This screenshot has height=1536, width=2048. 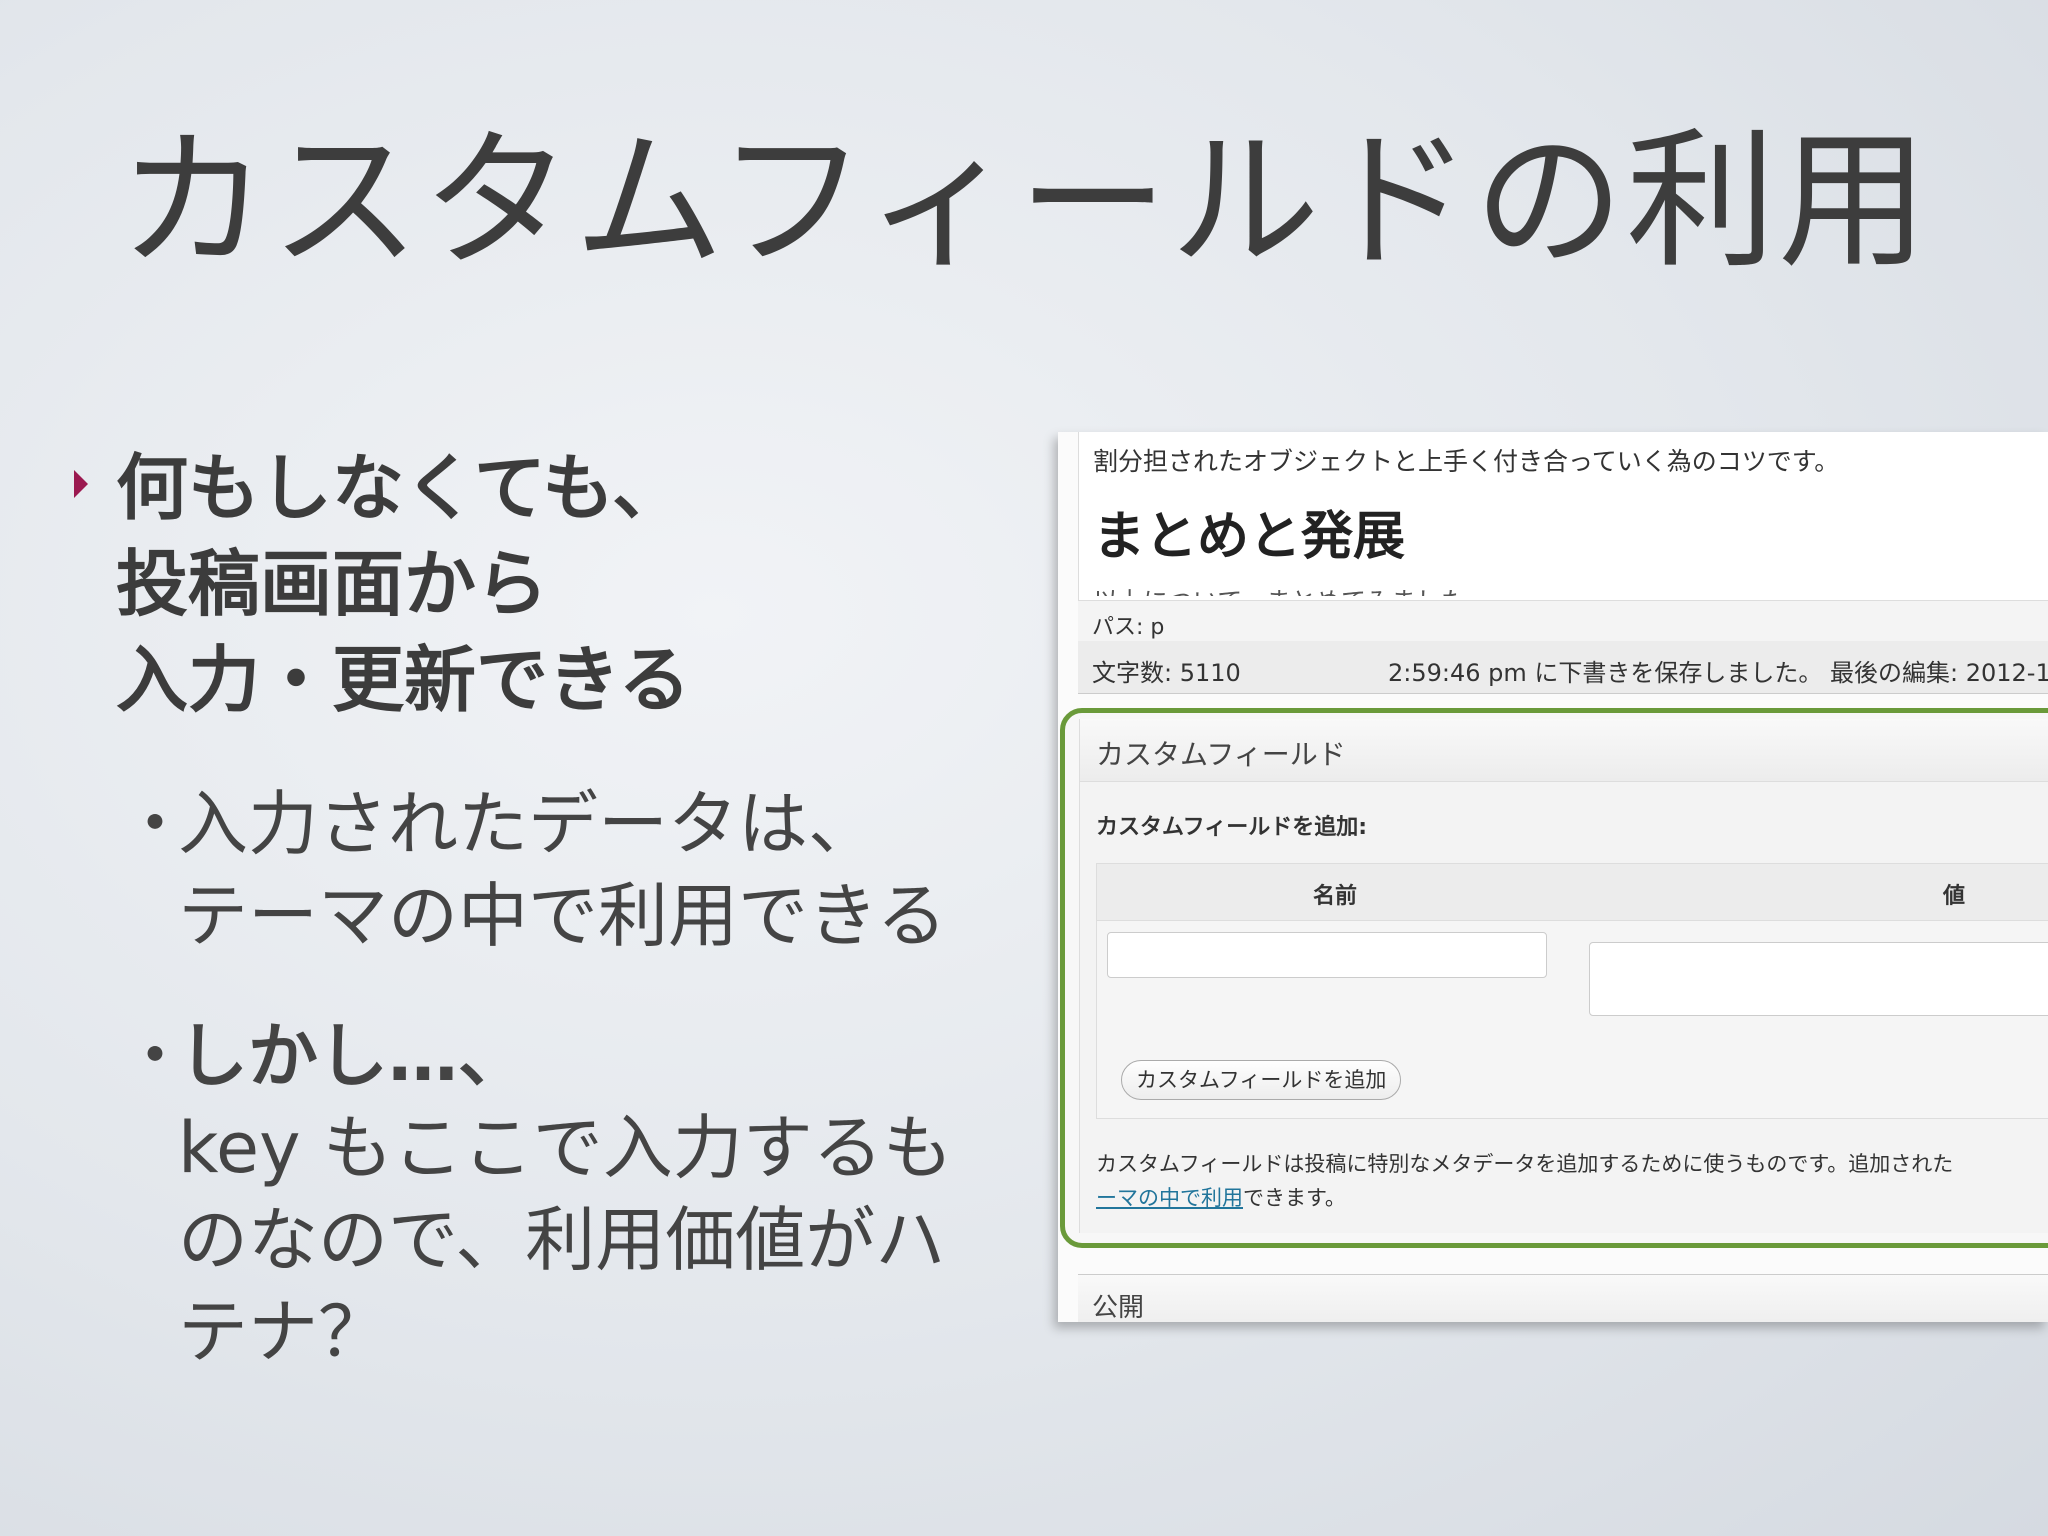 What do you see at coordinates (1563, 621) in the screenshot?
I see `path-bar: パス: p` at bounding box center [1563, 621].